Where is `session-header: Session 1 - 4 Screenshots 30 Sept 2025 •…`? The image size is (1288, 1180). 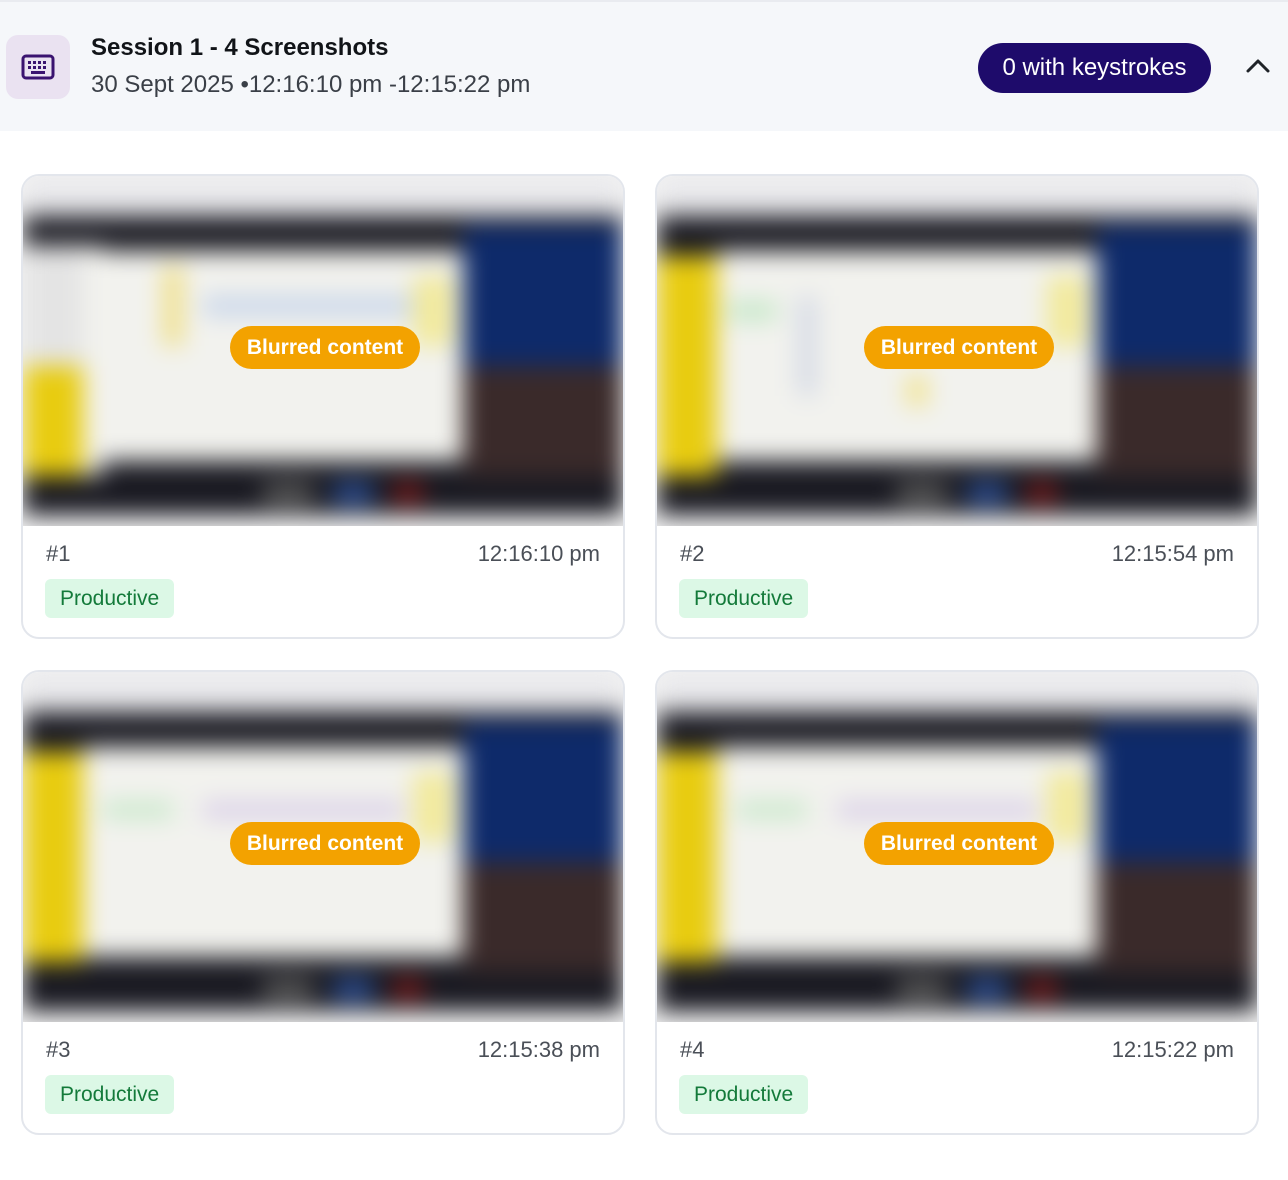 session-header: Session 1 - 4 Screenshots 30 Sept 2025 •… is located at coordinates (644, 66).